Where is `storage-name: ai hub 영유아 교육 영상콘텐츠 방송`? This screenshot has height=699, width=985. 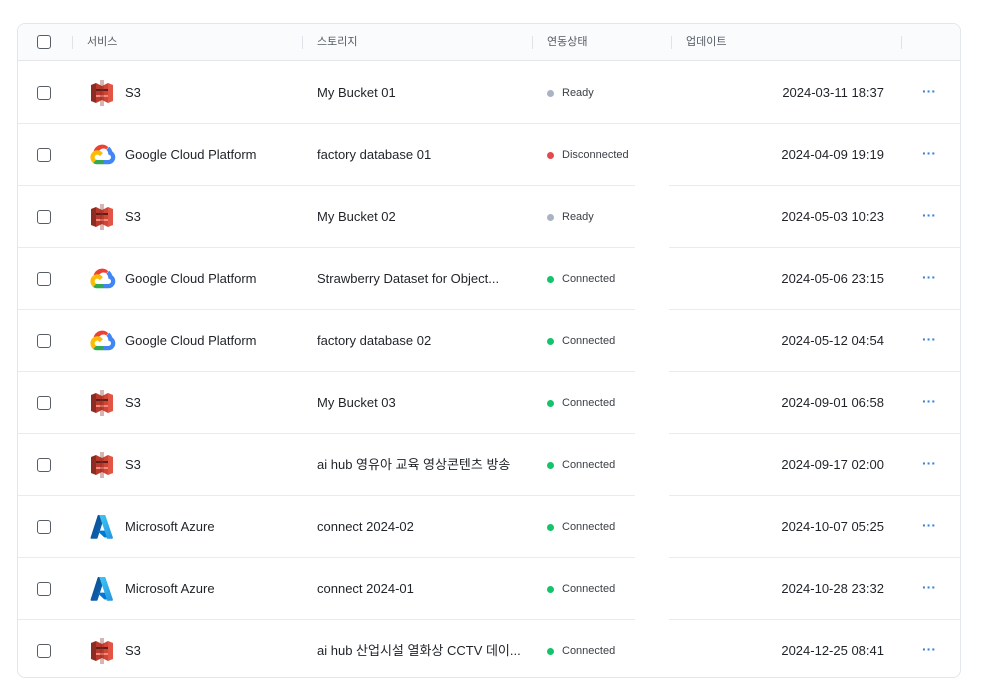 storage-name: ai hub 영유아 교육 영상콘텐츠 방송 is located at coordinates (422, 465).